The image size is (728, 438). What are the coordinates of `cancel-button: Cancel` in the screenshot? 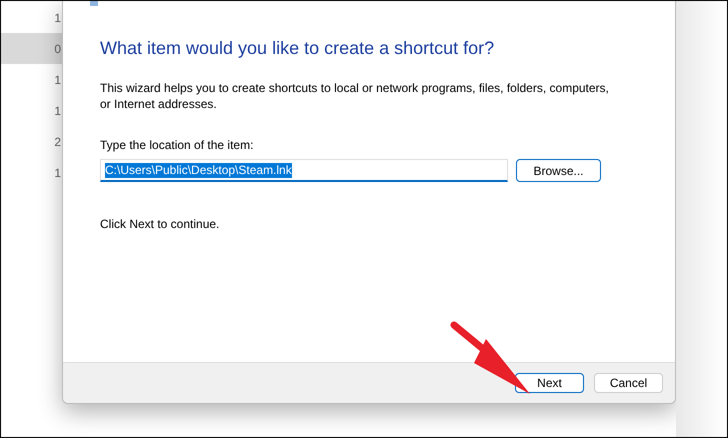 It's located at (628, 383).